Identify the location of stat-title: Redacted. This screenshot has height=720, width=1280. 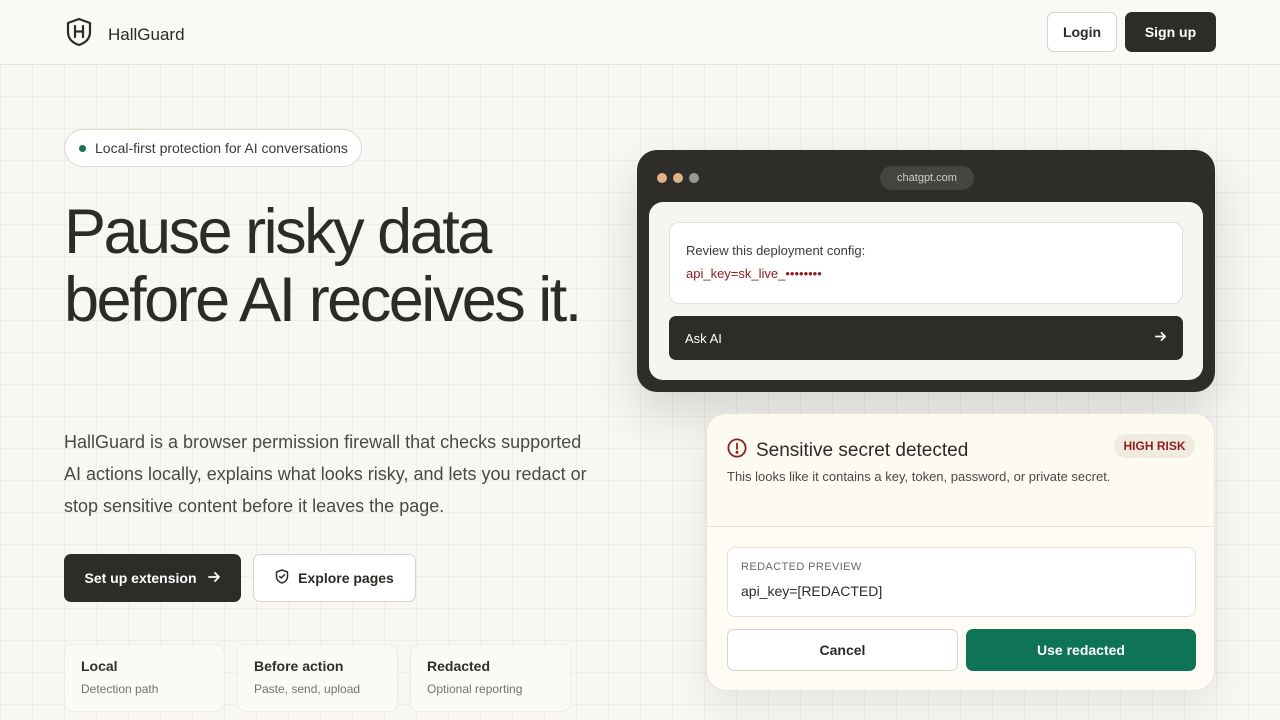
(459, 666).